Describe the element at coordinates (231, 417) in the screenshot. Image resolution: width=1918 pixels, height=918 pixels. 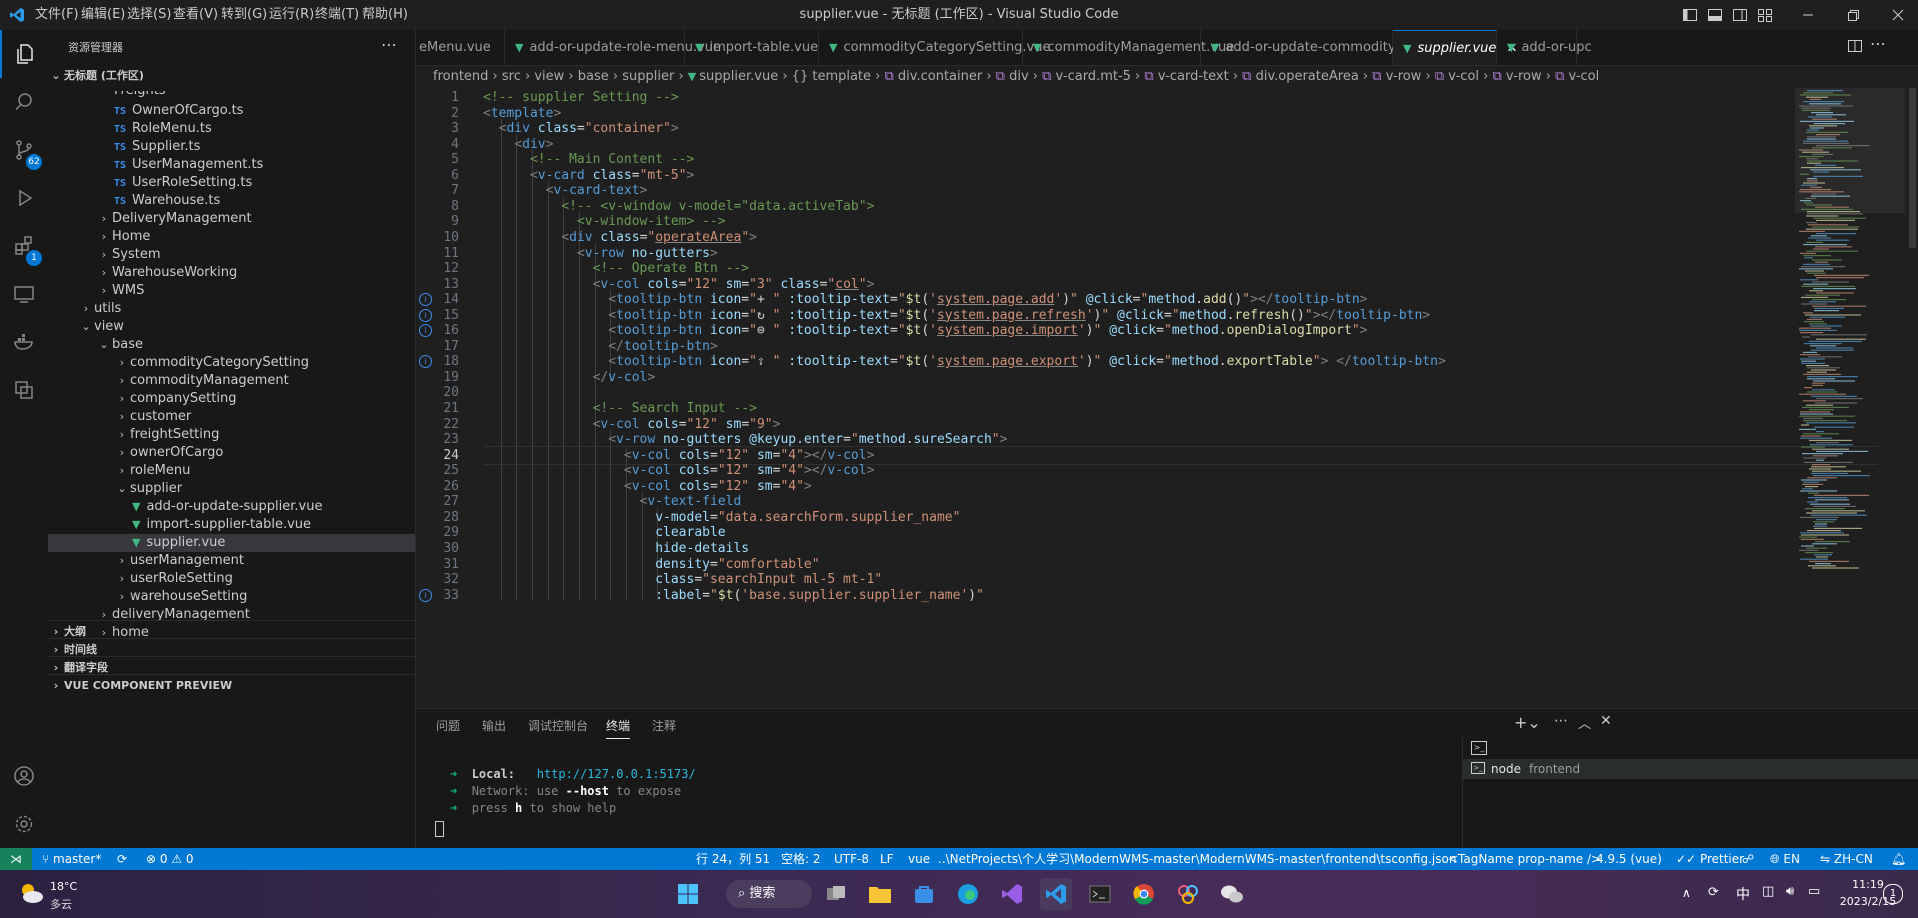
I see `tree-item: › customer` at that location.